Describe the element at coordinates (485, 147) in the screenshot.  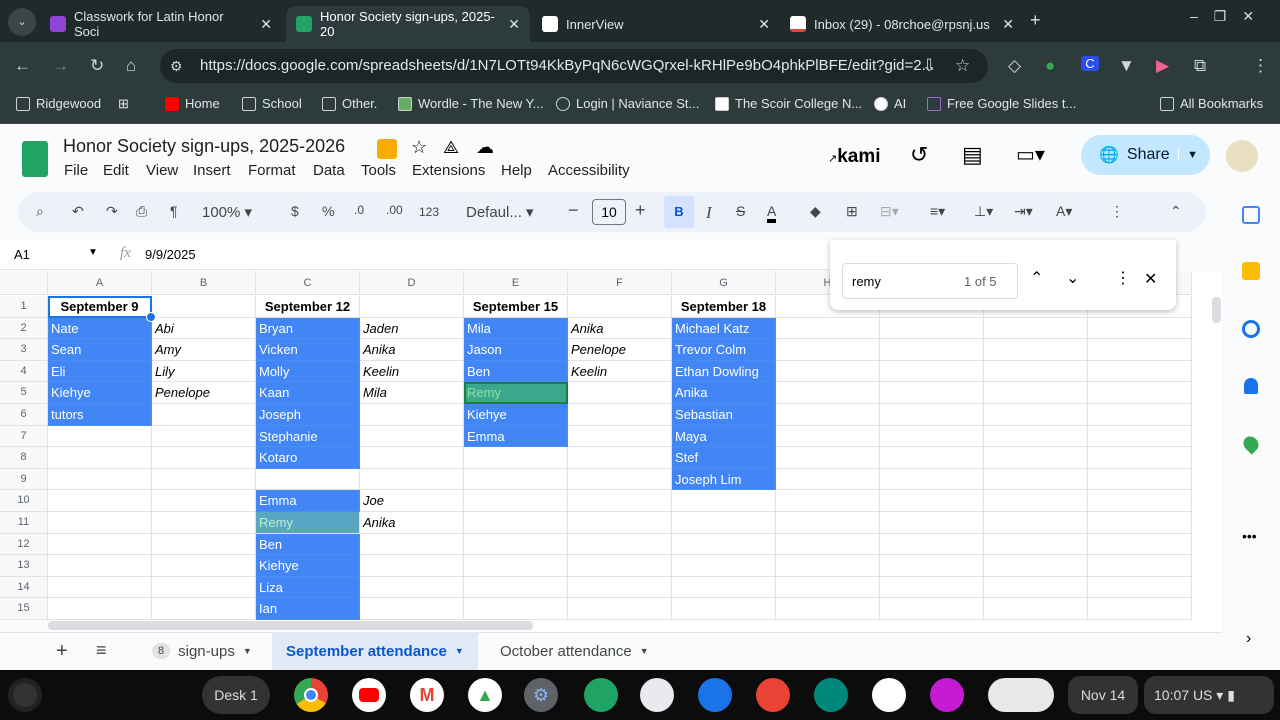
I see `cloud-saved-icon: ☁` at that location.